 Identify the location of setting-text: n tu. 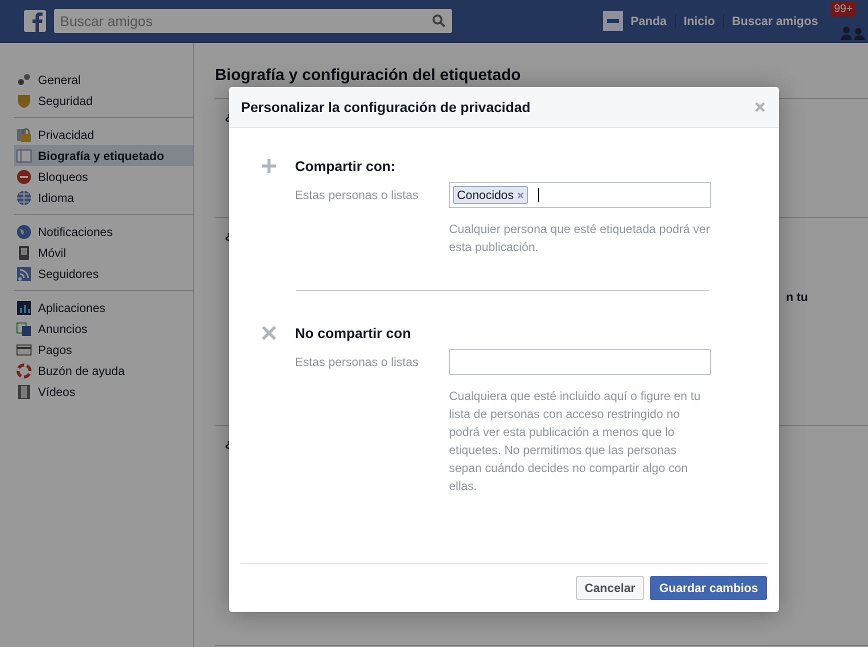
(797, 298).